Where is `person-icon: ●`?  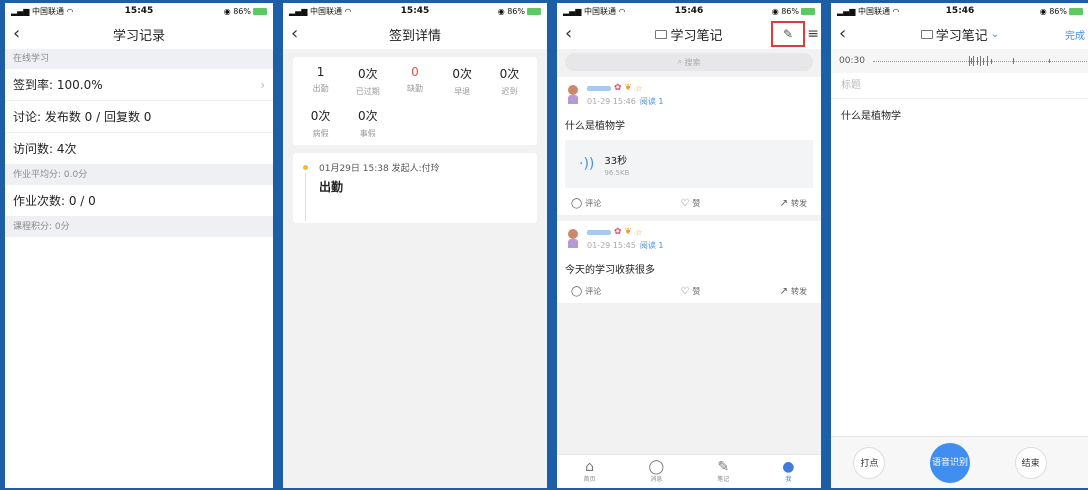
person-icon: ● is located at coordinates (788, 467).